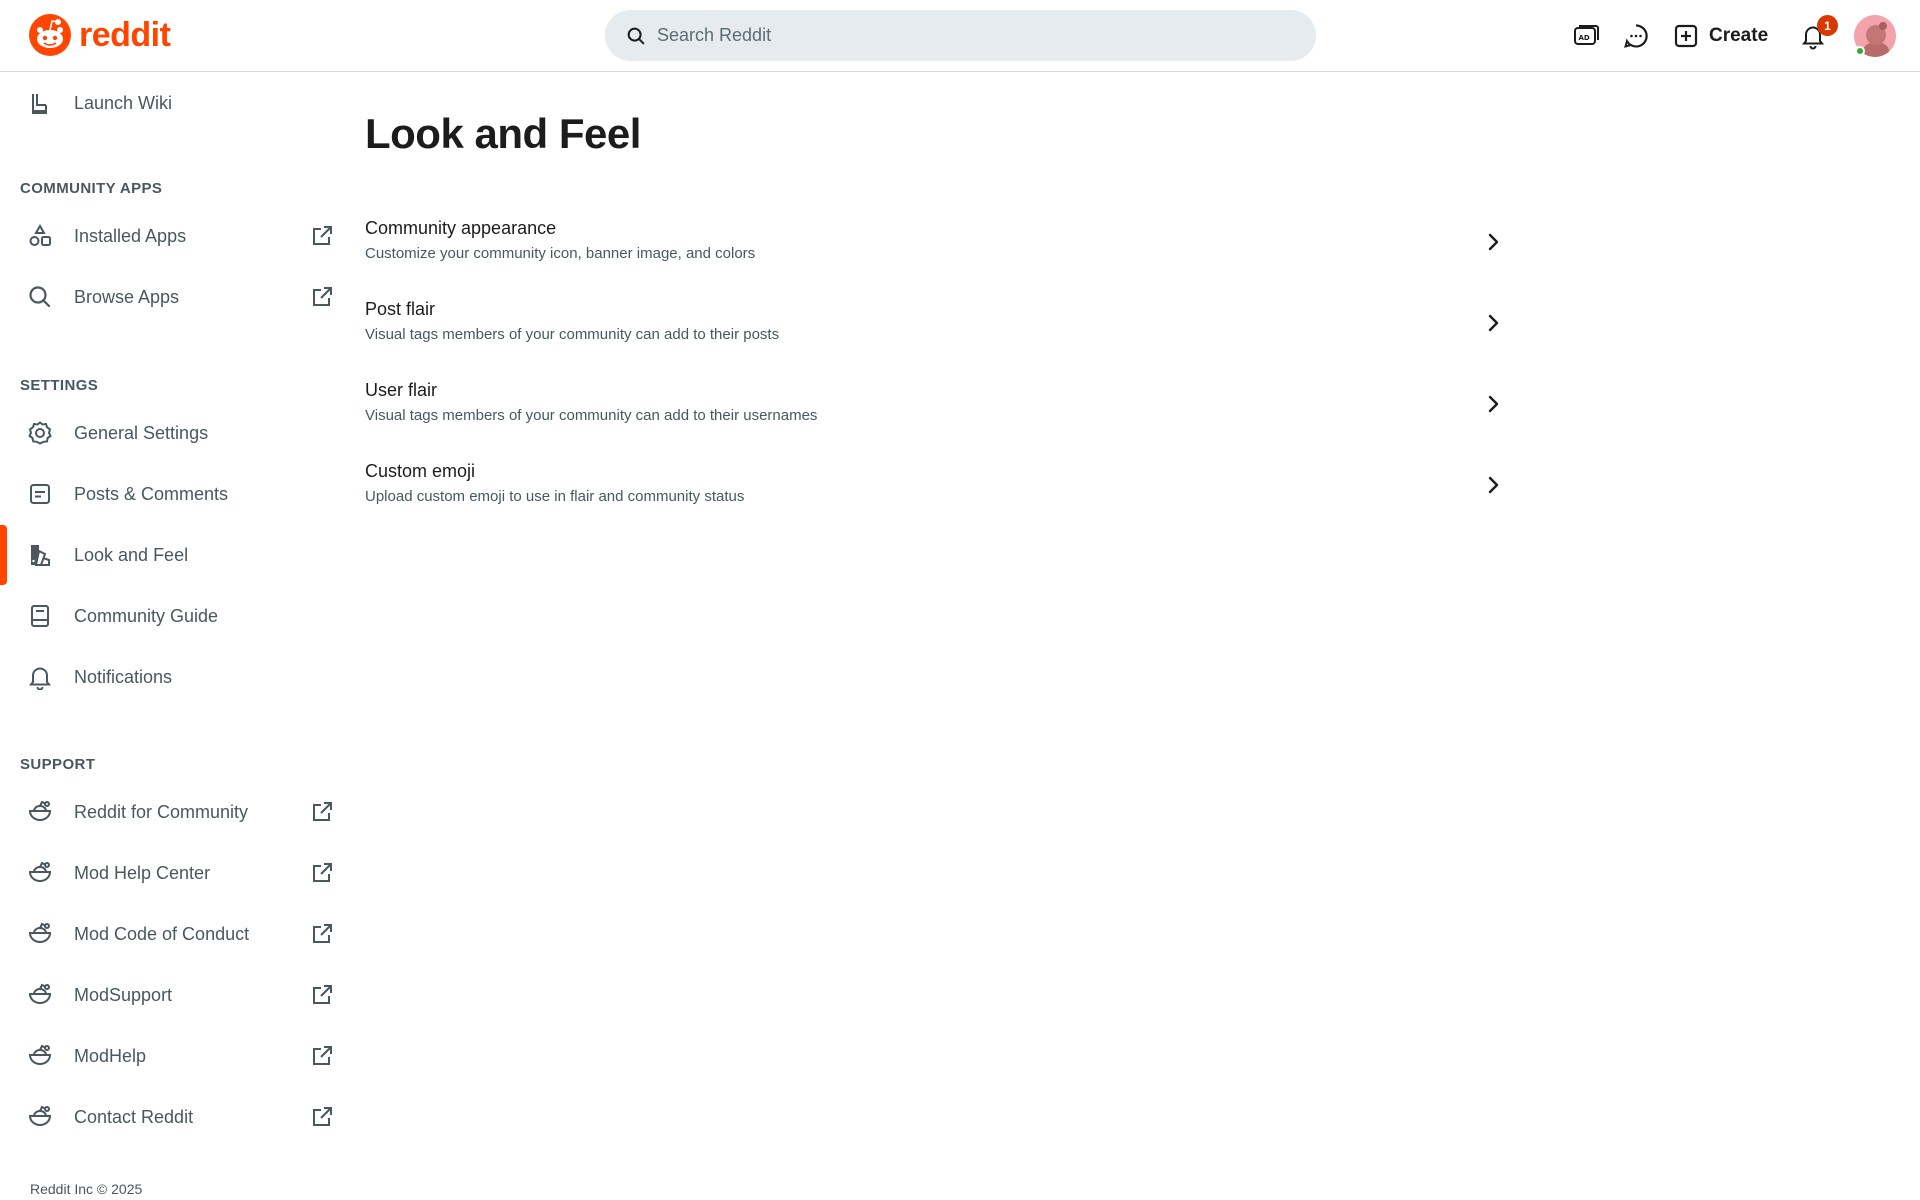 The width and height of the screenshot is (1920, 1200). Describe the element at coordinates (40, 677) in the screenshot. I see `bell-icon` at that location.